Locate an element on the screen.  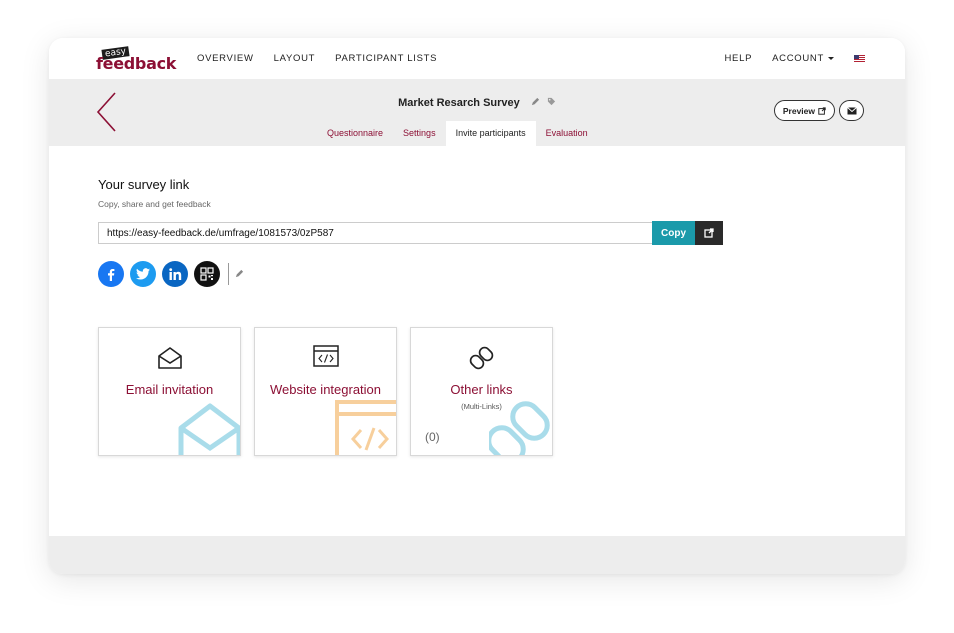
nav-right: HELP ACCOUNT is located at coordinates (795, 58).